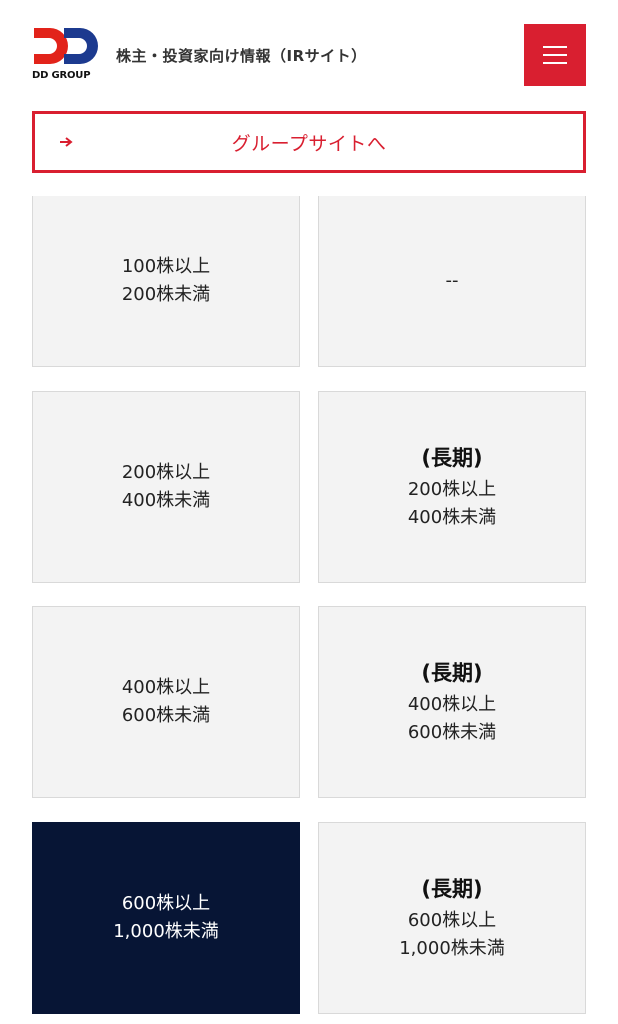 Image resolution: width=618 pixels, height=1024 pixels. Describe the element at coordinates (555, 55) in the screenshot. I see `menu-button` at that location.